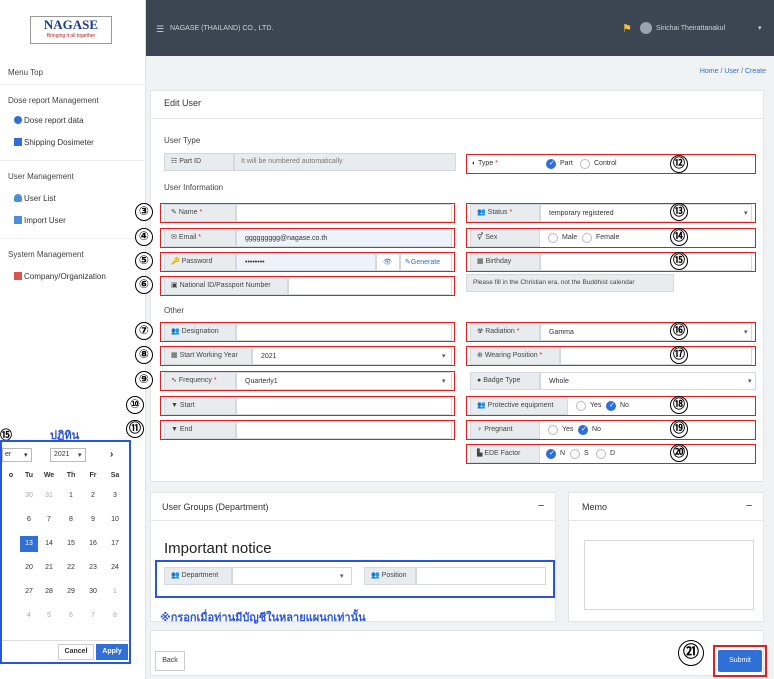  I want to click on calendar-day: 28, so click(49, 591).